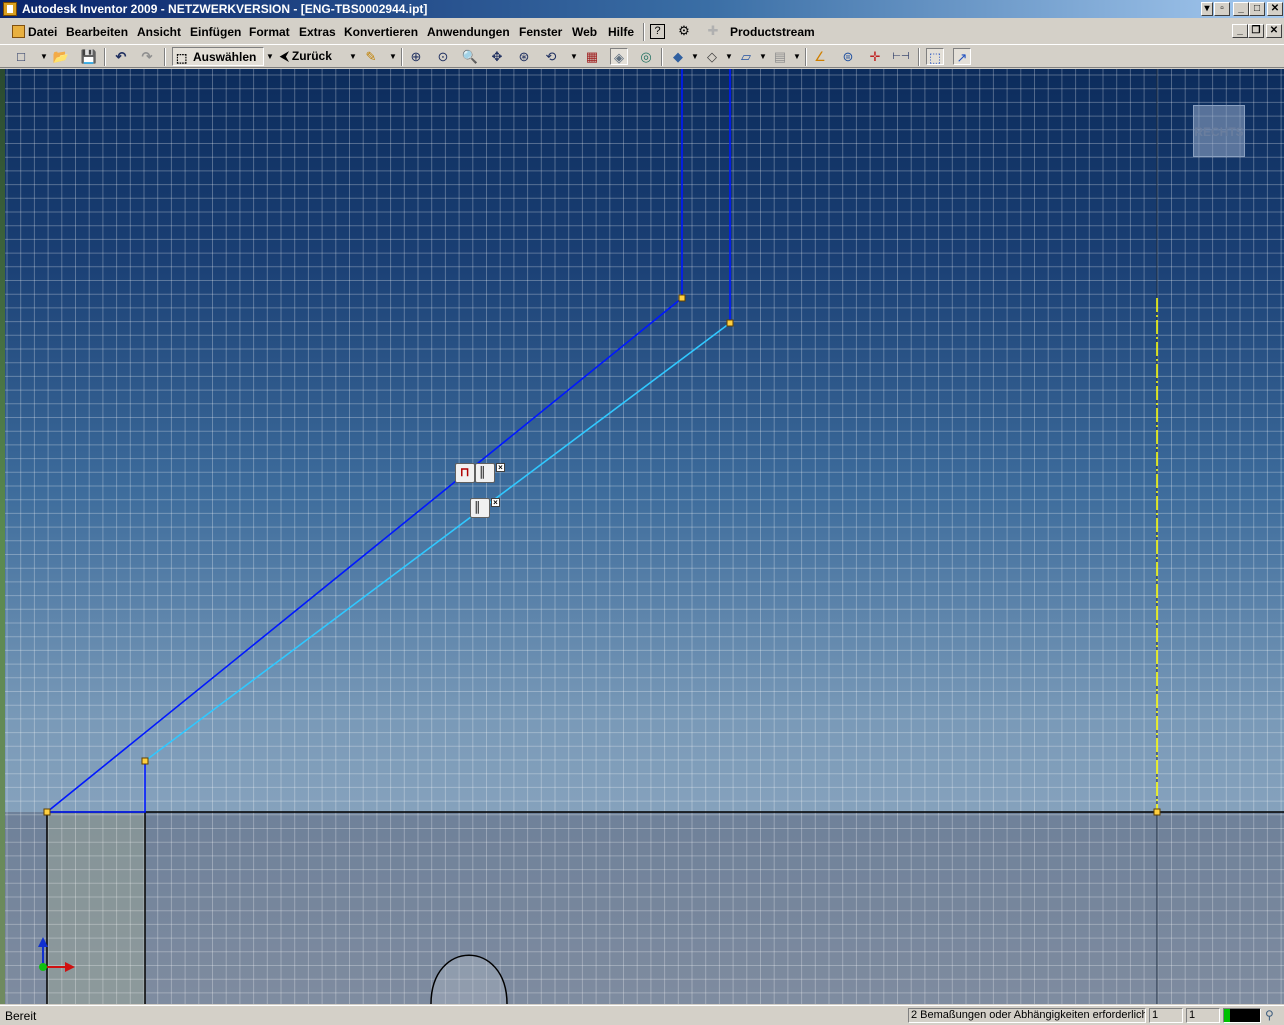 This screenshot has height=1025, width=1284. I want to click on menu-format: Format, so click(269, 32).